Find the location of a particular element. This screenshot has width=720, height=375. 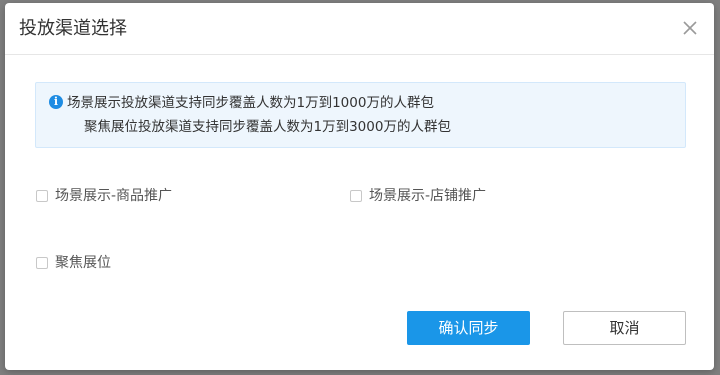

option-scene-product: 场景展示-商品推广 is located at coordinates (104, 196).